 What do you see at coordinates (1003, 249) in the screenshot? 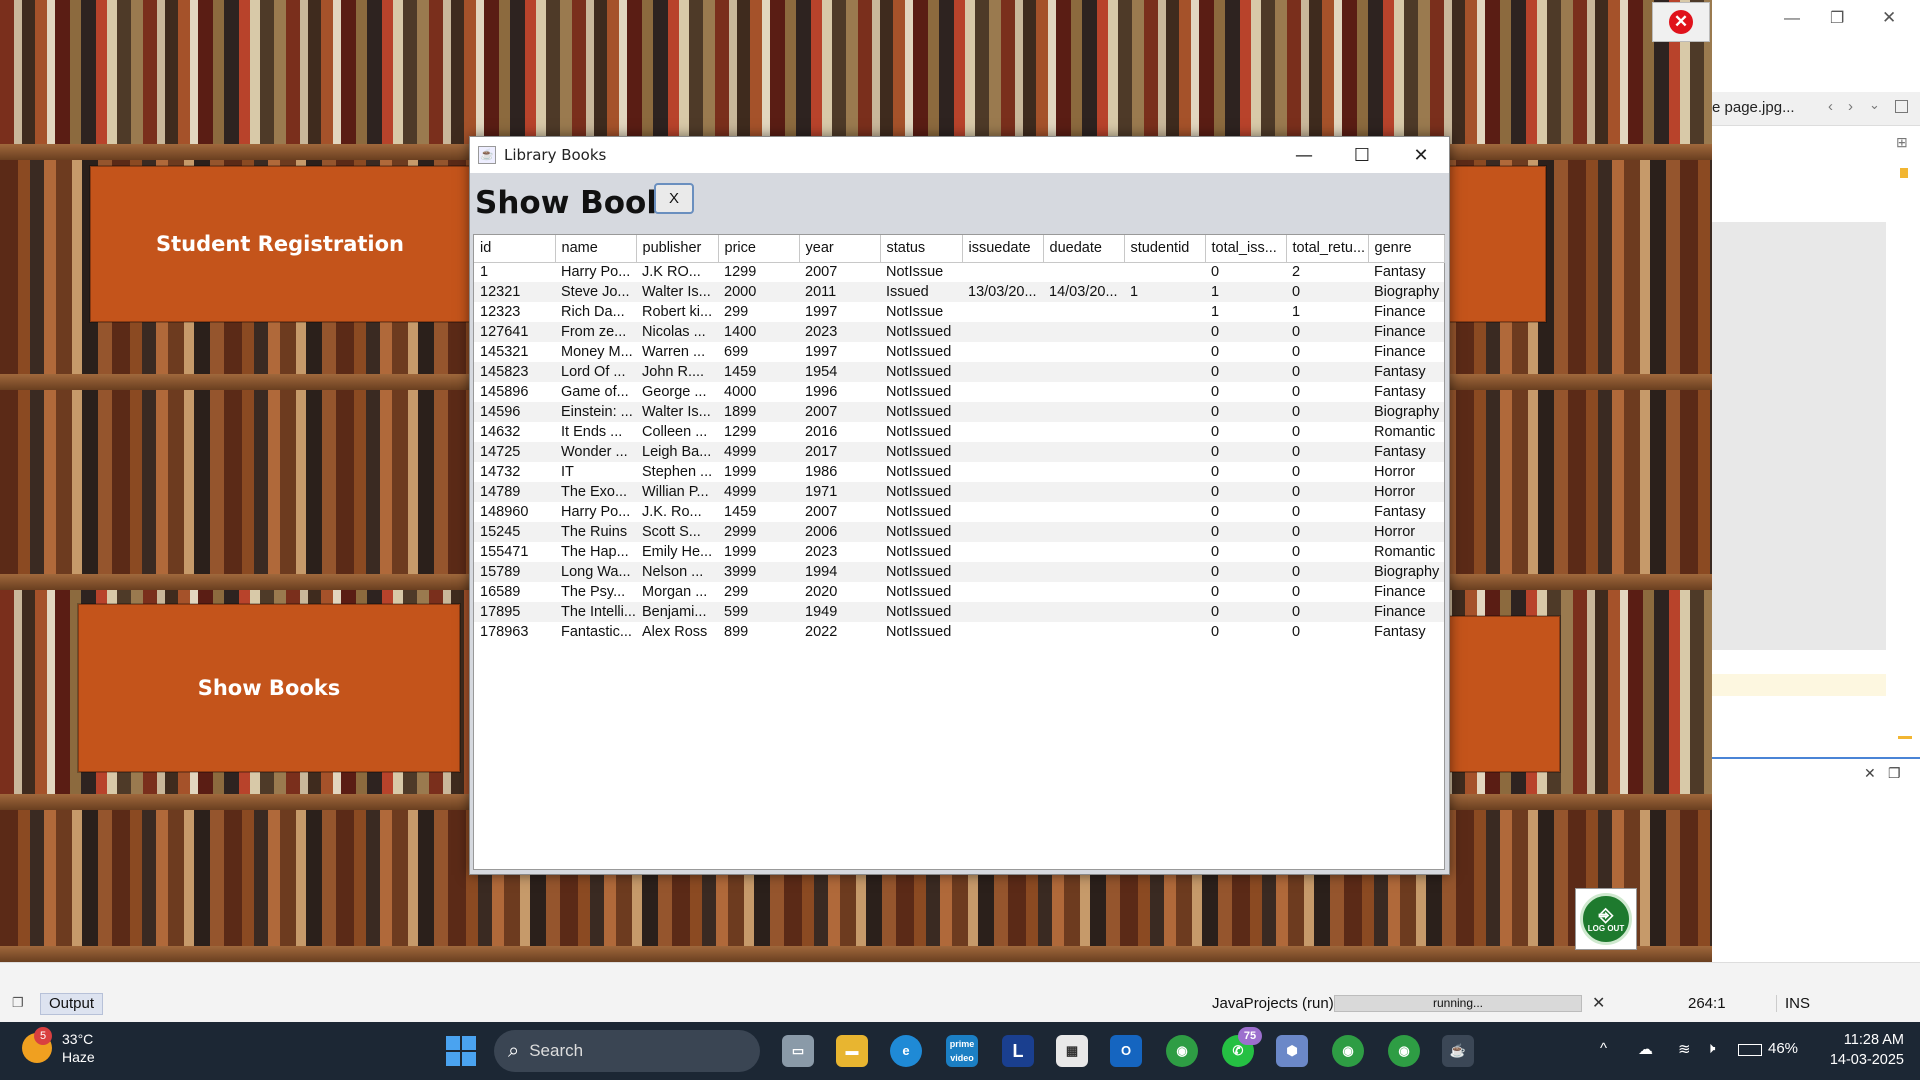
I see `column-header: issuedate` at bounding box center [1003, 249].